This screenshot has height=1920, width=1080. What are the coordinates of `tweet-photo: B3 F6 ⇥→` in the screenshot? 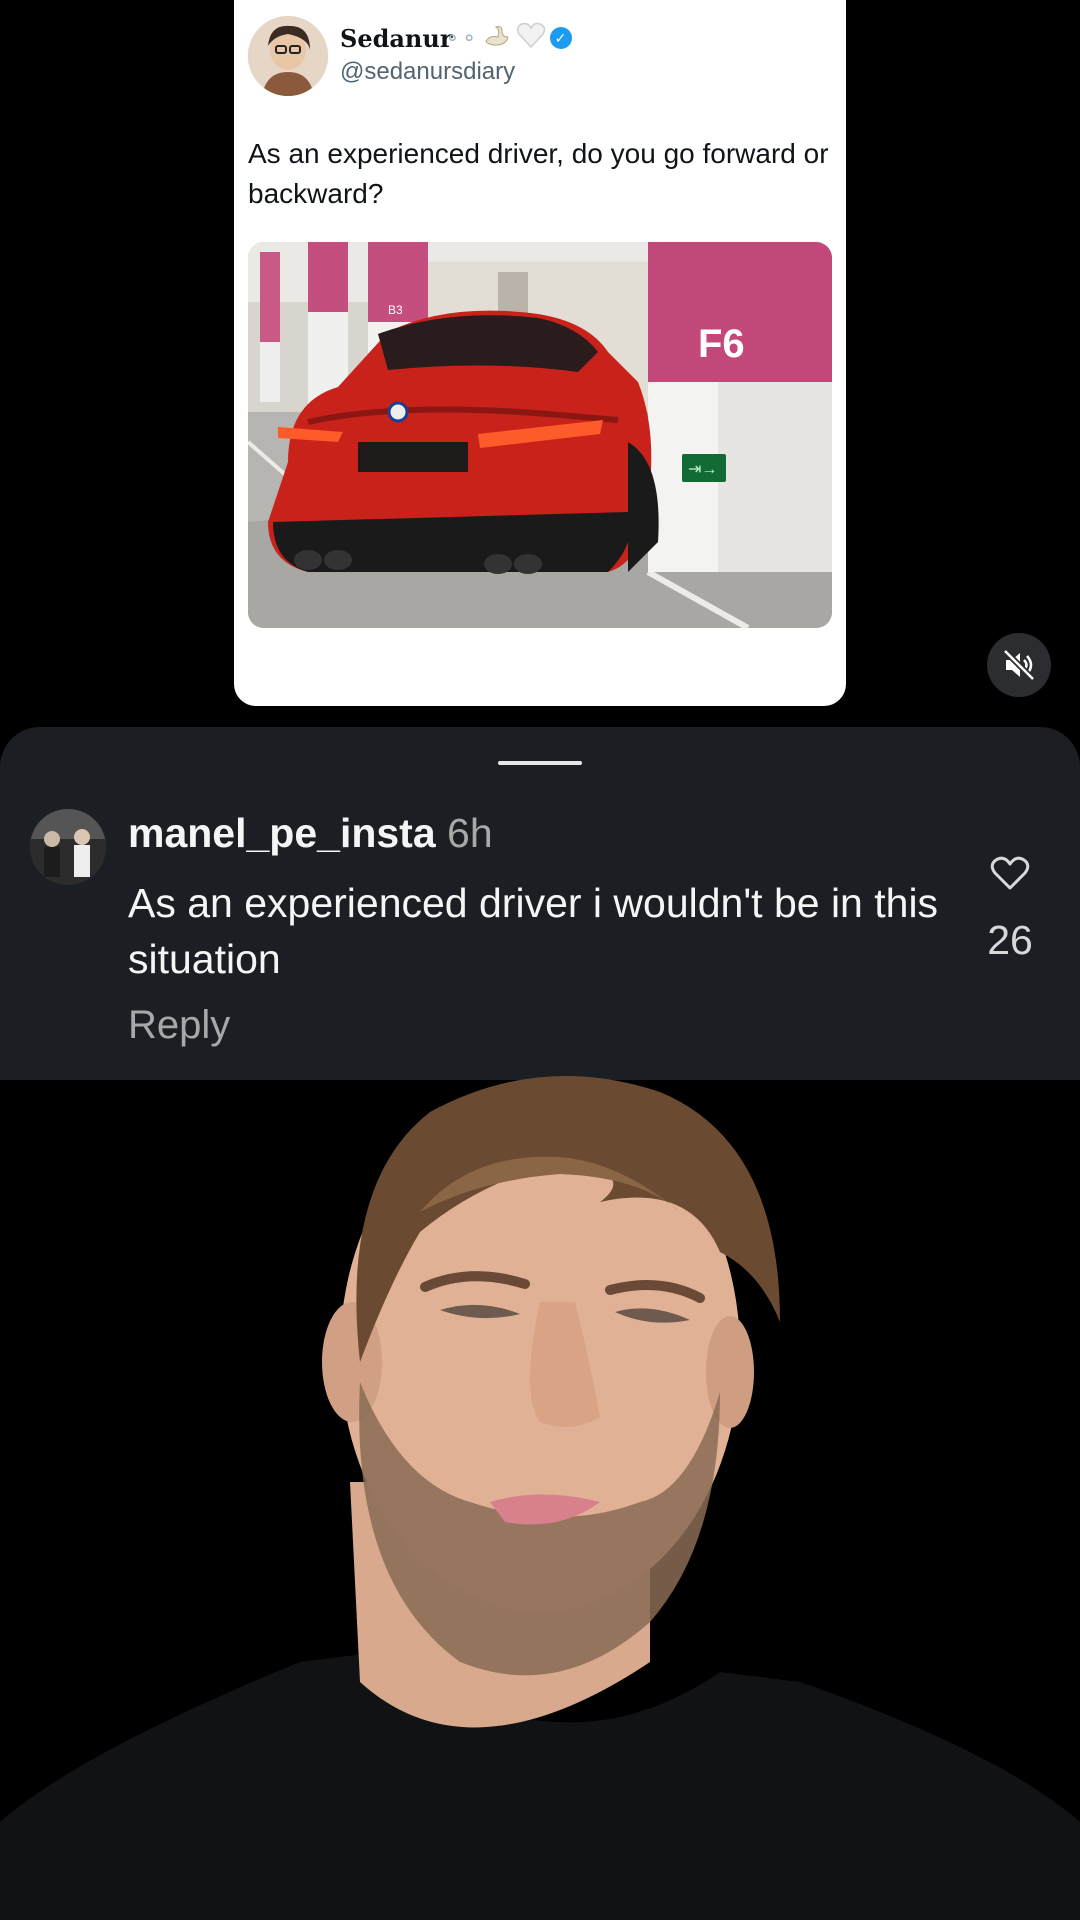 It's located at (540, 435).